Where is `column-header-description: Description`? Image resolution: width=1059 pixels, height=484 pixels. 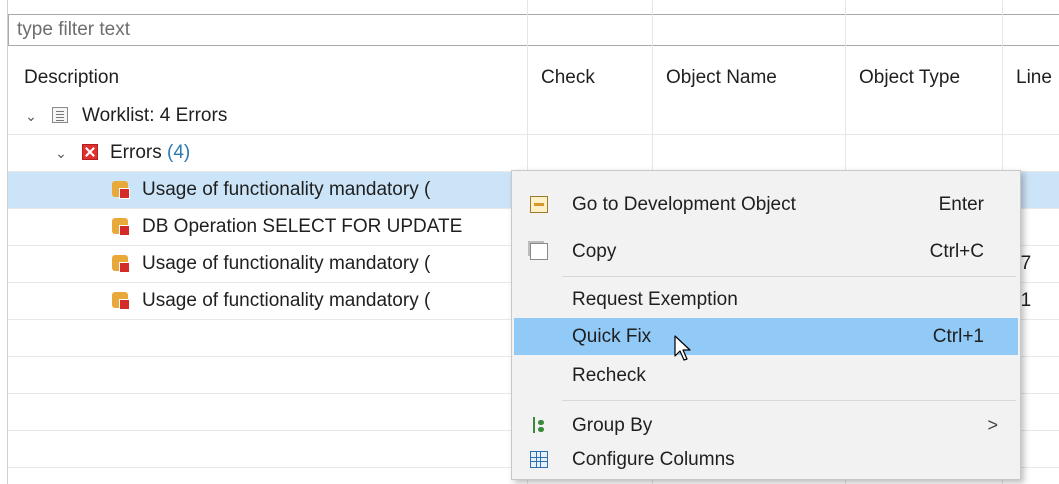 column-header-description: Description is located at coordinates (267, 78).